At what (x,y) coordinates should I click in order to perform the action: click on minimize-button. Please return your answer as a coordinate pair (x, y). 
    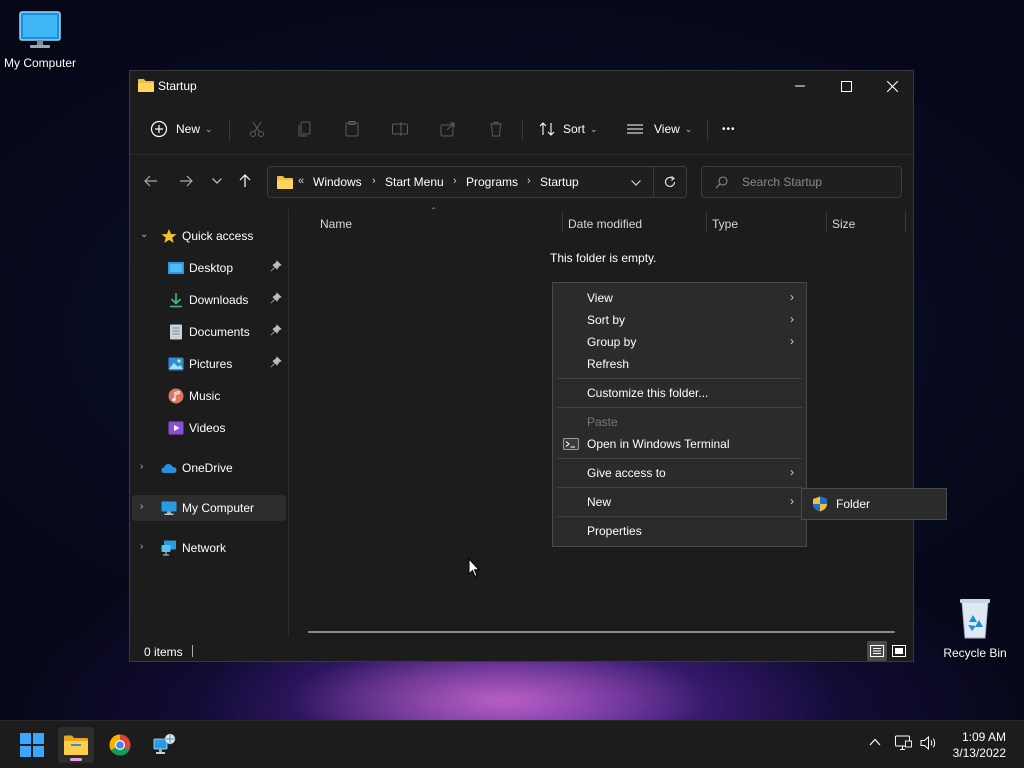
    Looking at the image, I should click on (800, 86).